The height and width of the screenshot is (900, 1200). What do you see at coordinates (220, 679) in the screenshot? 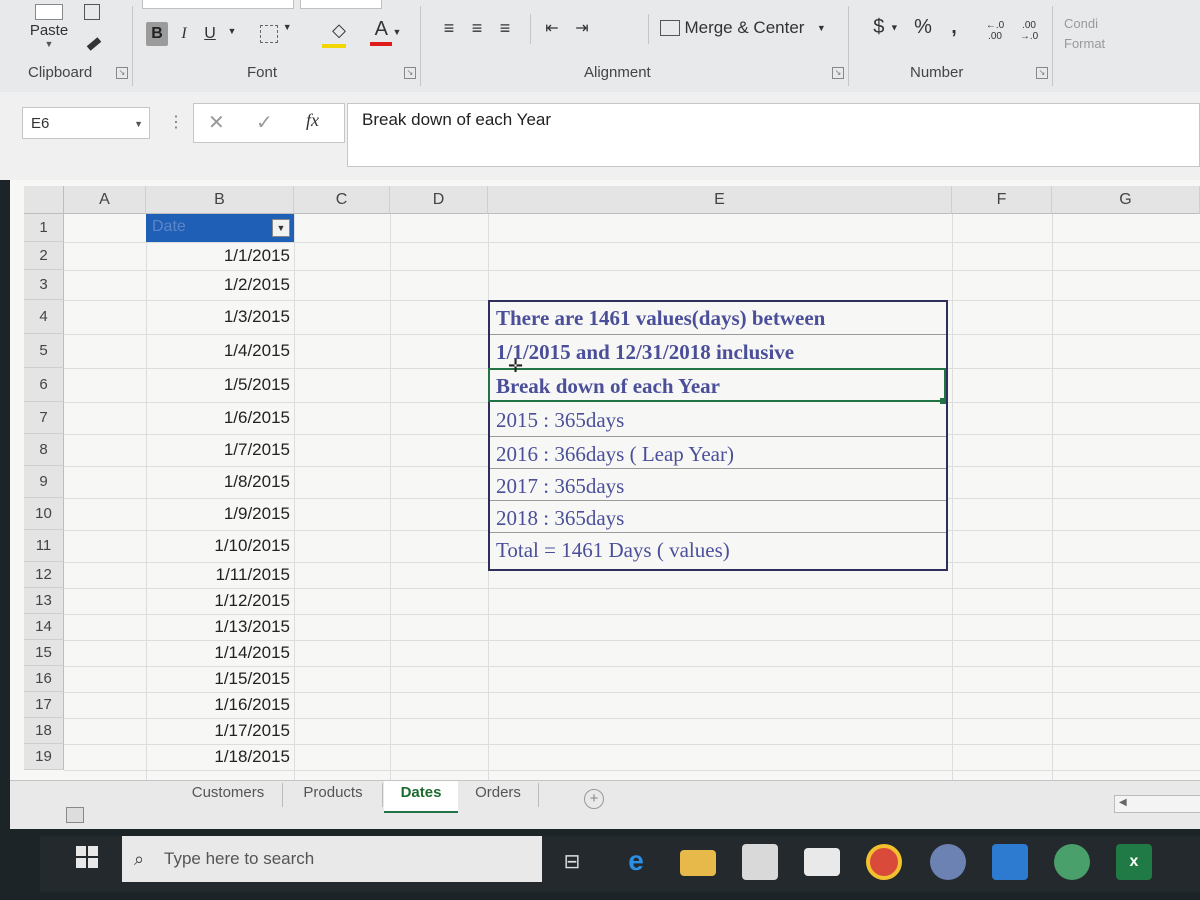
I see `date-cell: 1/15/2015` at bounding box center [220, 679].